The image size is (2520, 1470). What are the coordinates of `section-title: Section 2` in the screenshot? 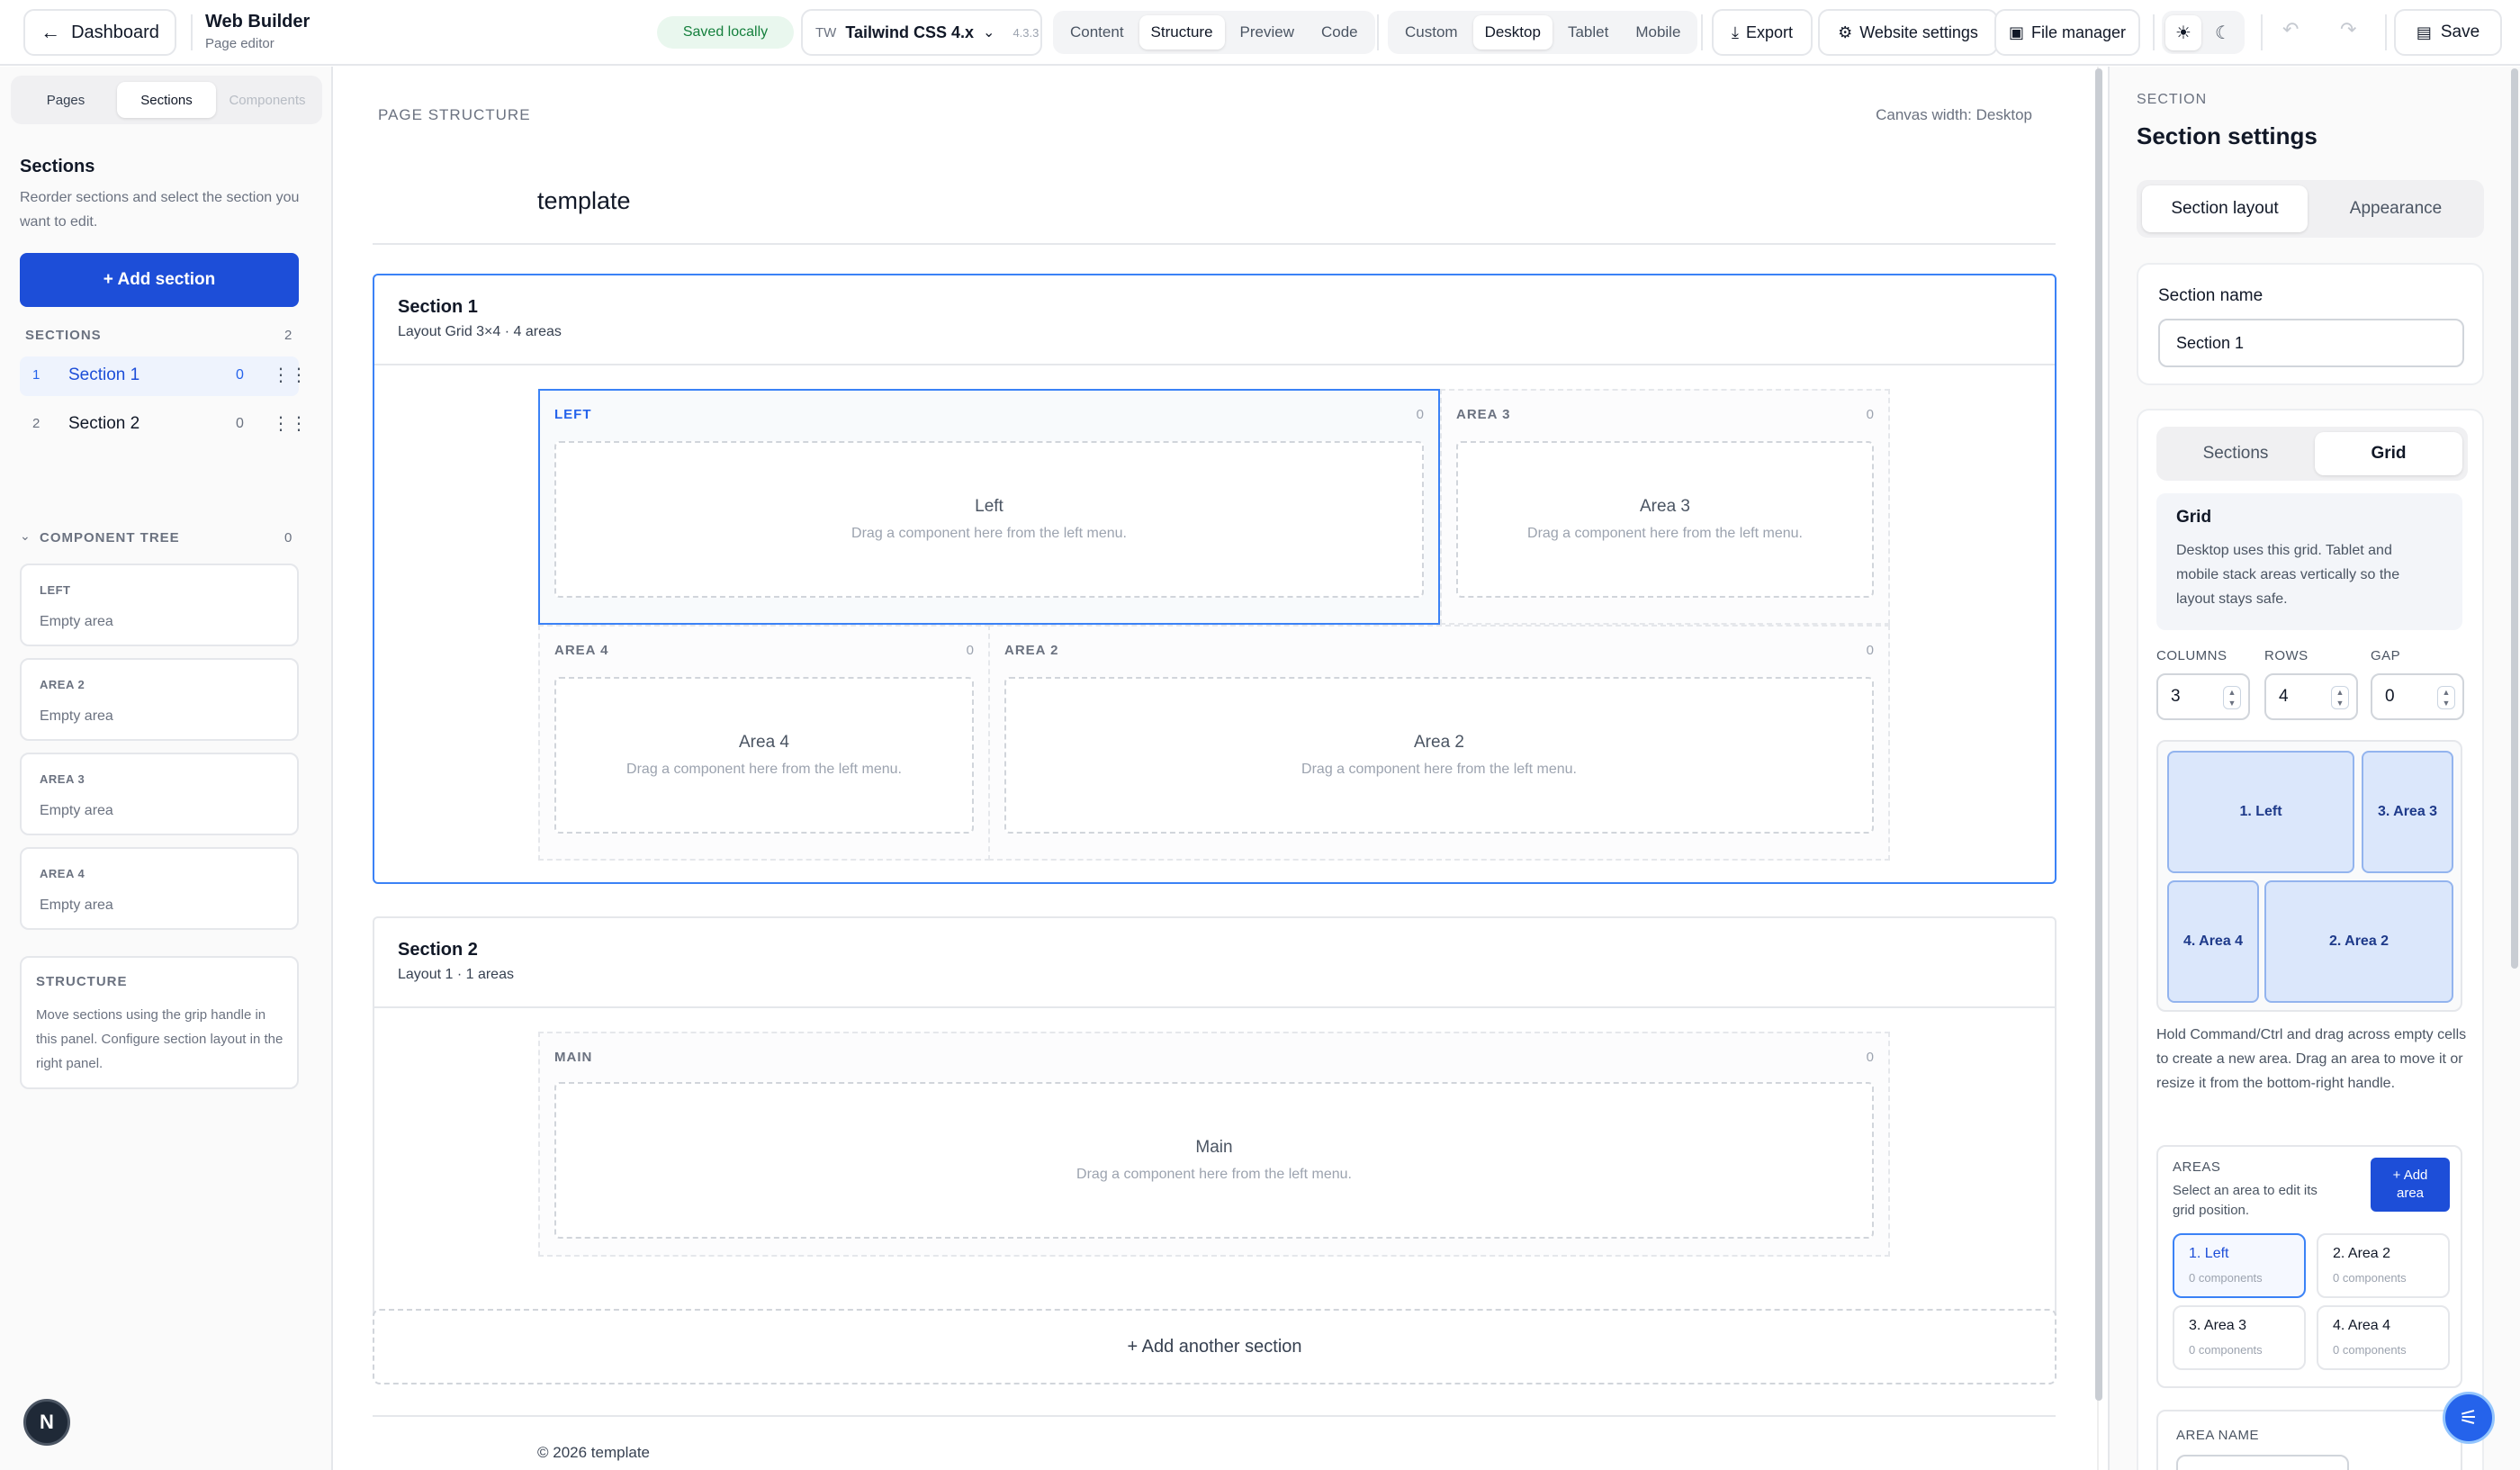 It's located at (438, 950).